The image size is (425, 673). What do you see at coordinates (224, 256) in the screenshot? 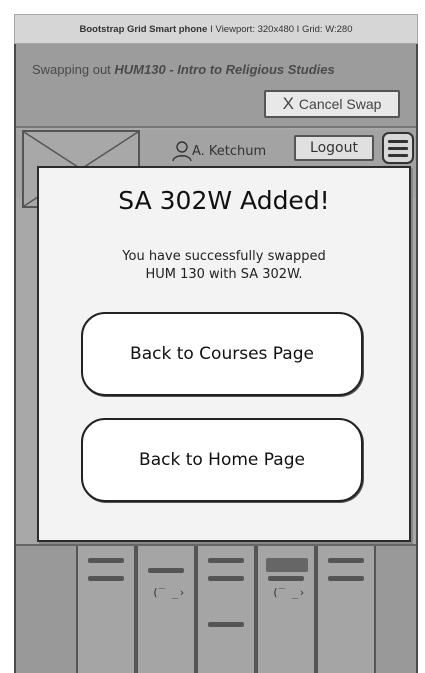
I see `modal-message-line1: You have successfully swapped` at bounding box center [224, 256].